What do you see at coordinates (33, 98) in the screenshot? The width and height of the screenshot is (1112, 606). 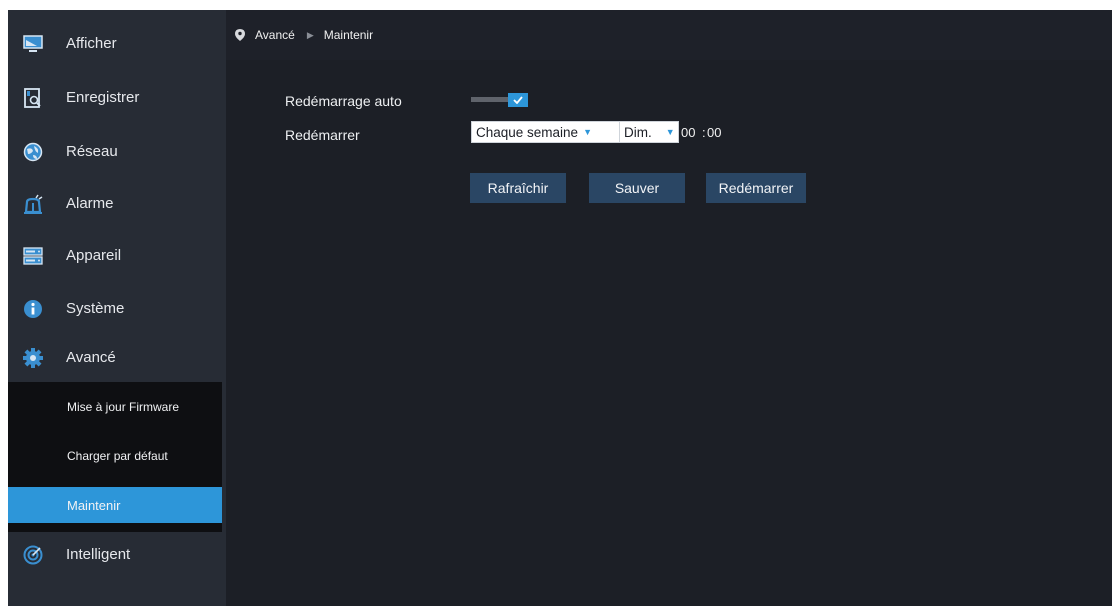 I see `record-search-icon` at bounding box center [33, 98].